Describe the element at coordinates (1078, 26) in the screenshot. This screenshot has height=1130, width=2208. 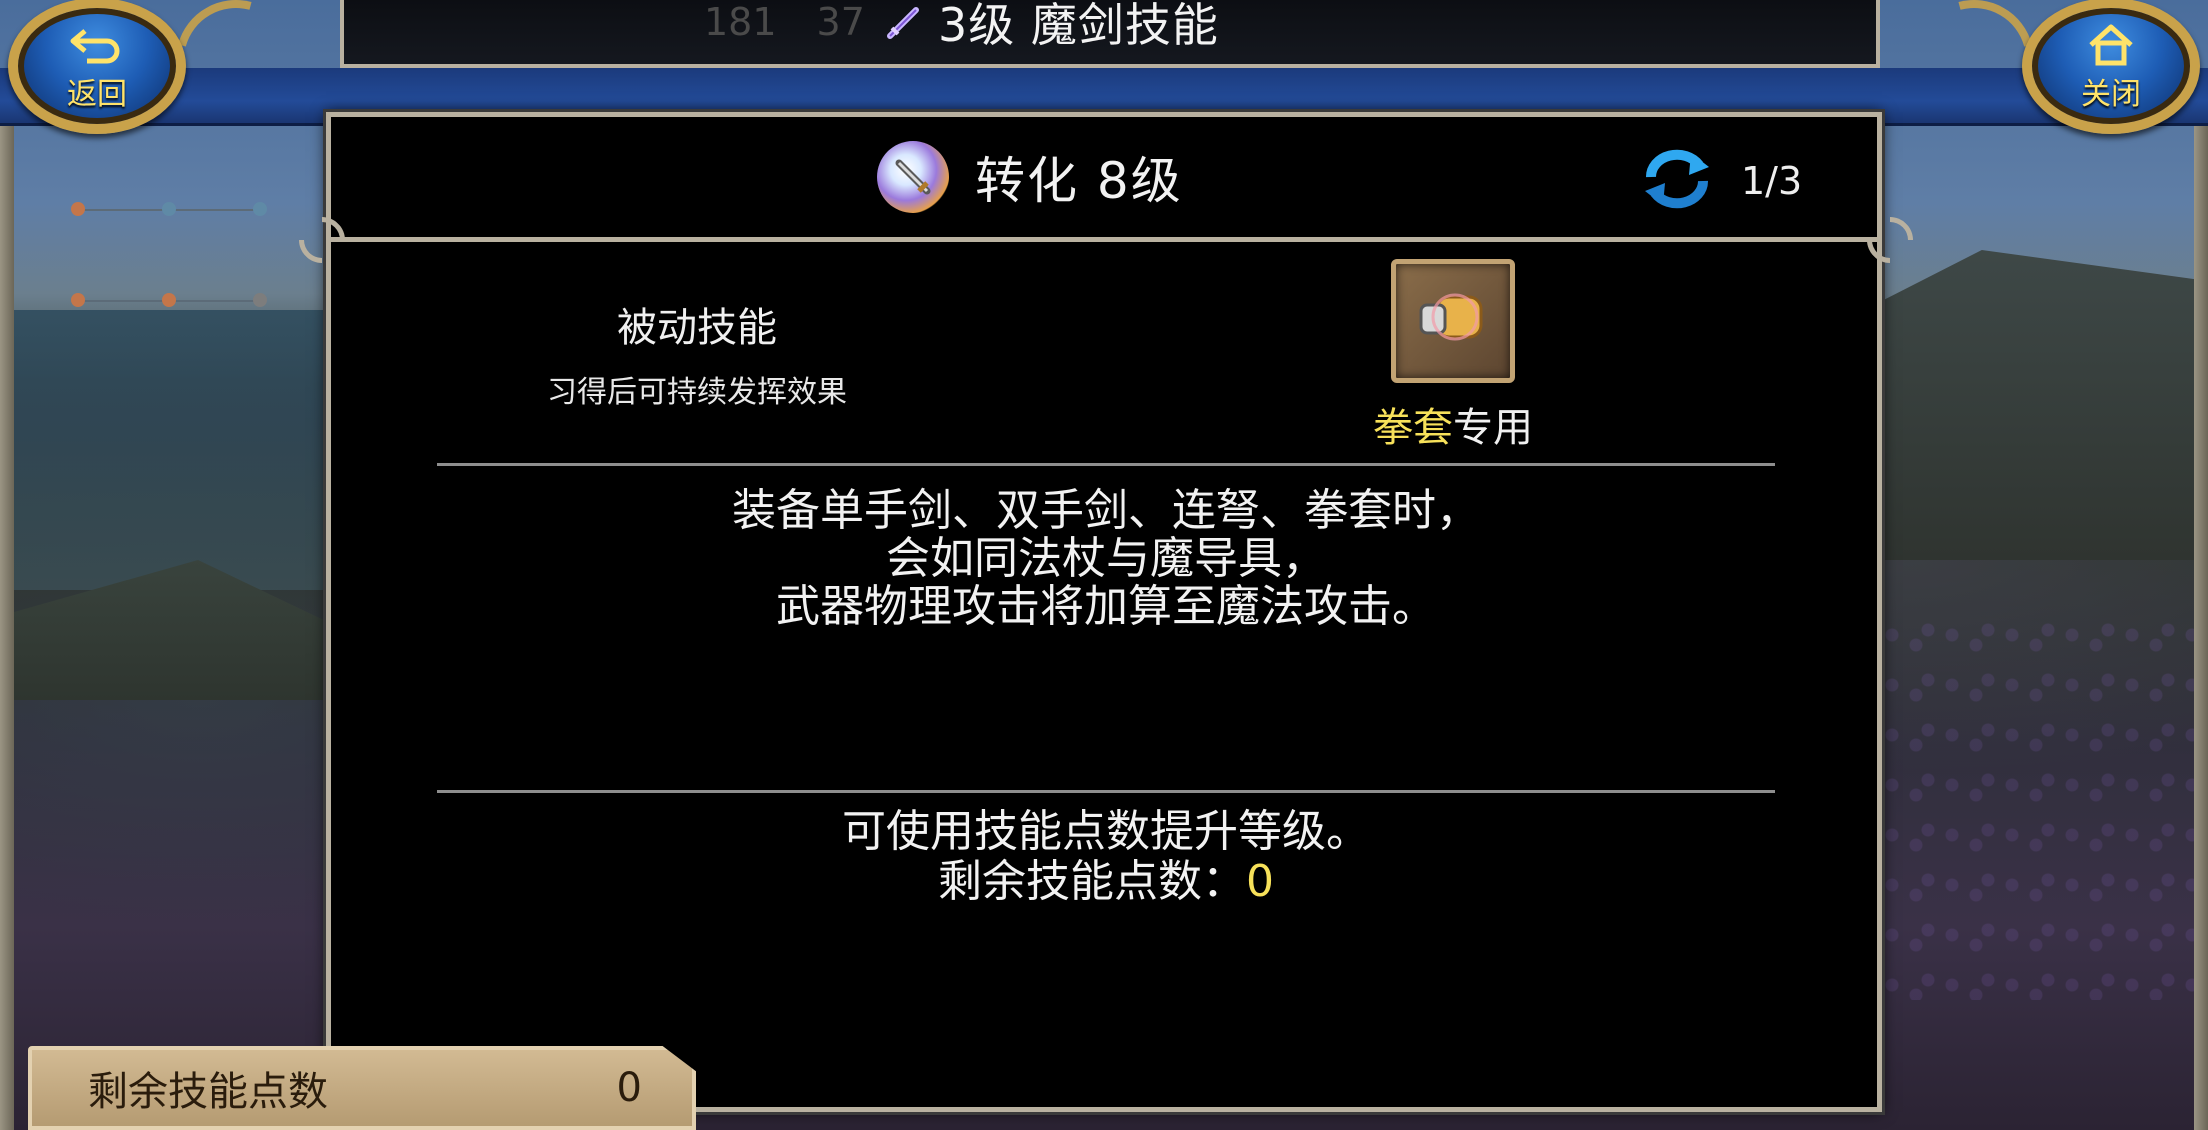
I see `page-title: 3级 魔剑技能` at that location.